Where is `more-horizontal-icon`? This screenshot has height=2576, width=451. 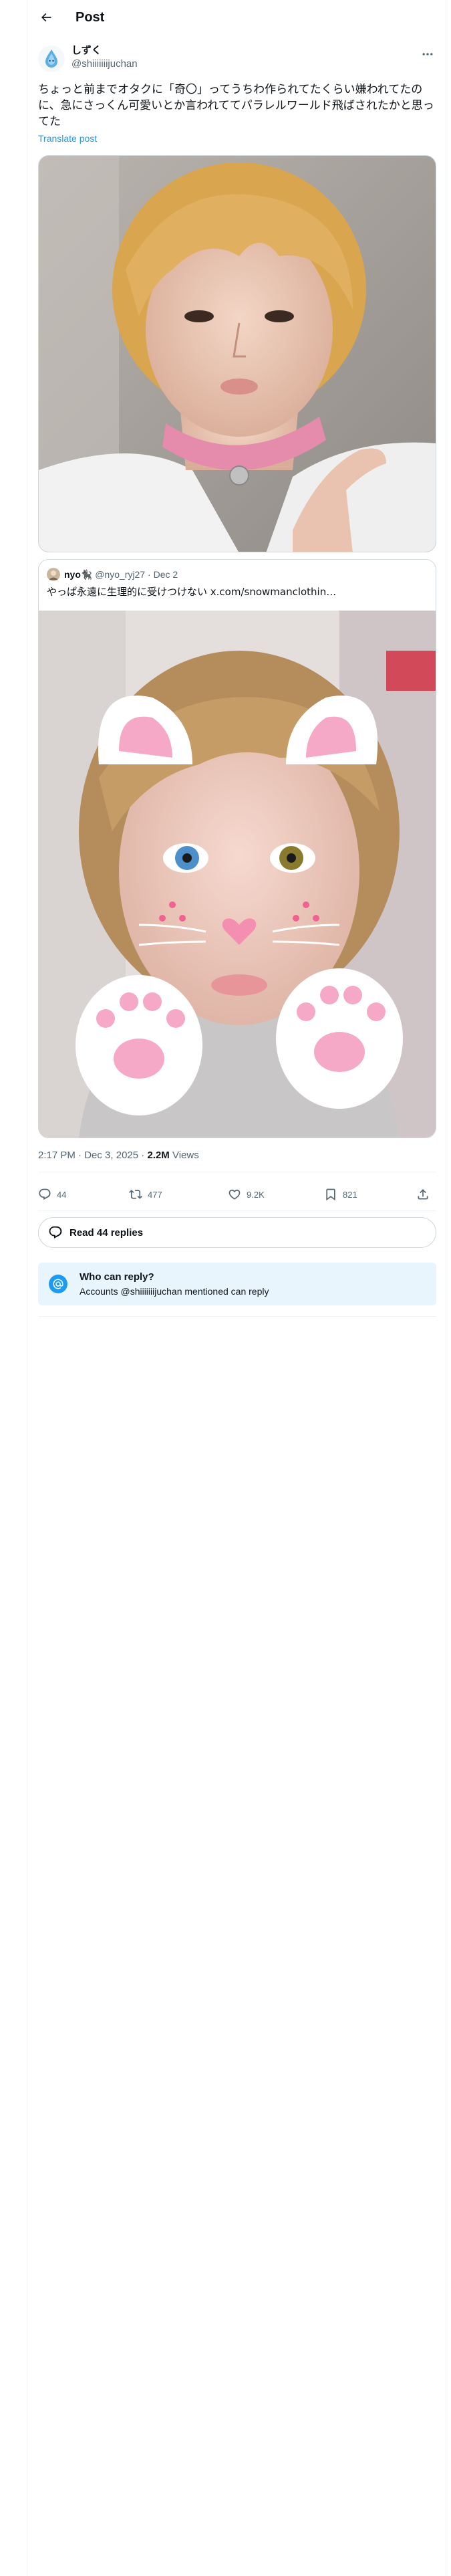
more-horizontal-icon is located at coordinates (427, 54).